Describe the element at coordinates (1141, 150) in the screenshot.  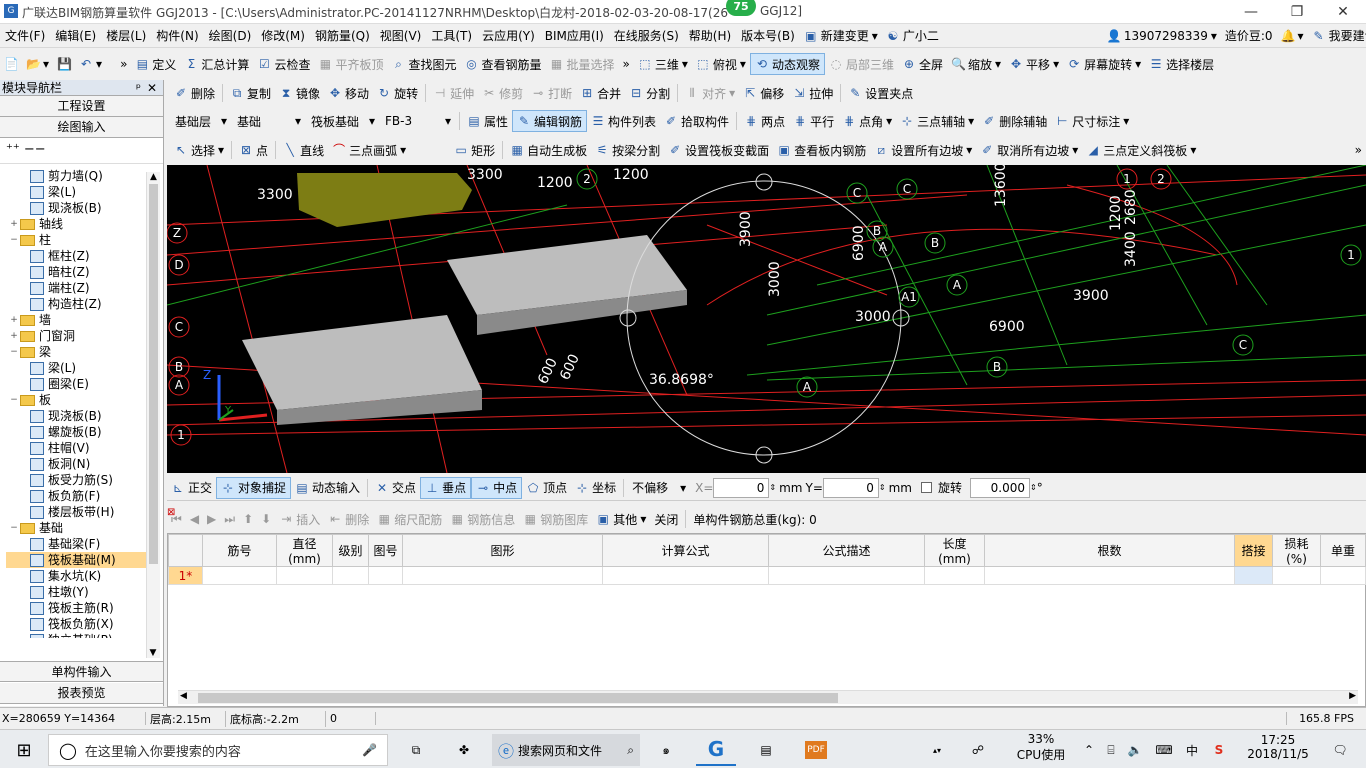
I see `three-point-slope-button: ◢ 三点定义斜筏板 ▾` at that location.